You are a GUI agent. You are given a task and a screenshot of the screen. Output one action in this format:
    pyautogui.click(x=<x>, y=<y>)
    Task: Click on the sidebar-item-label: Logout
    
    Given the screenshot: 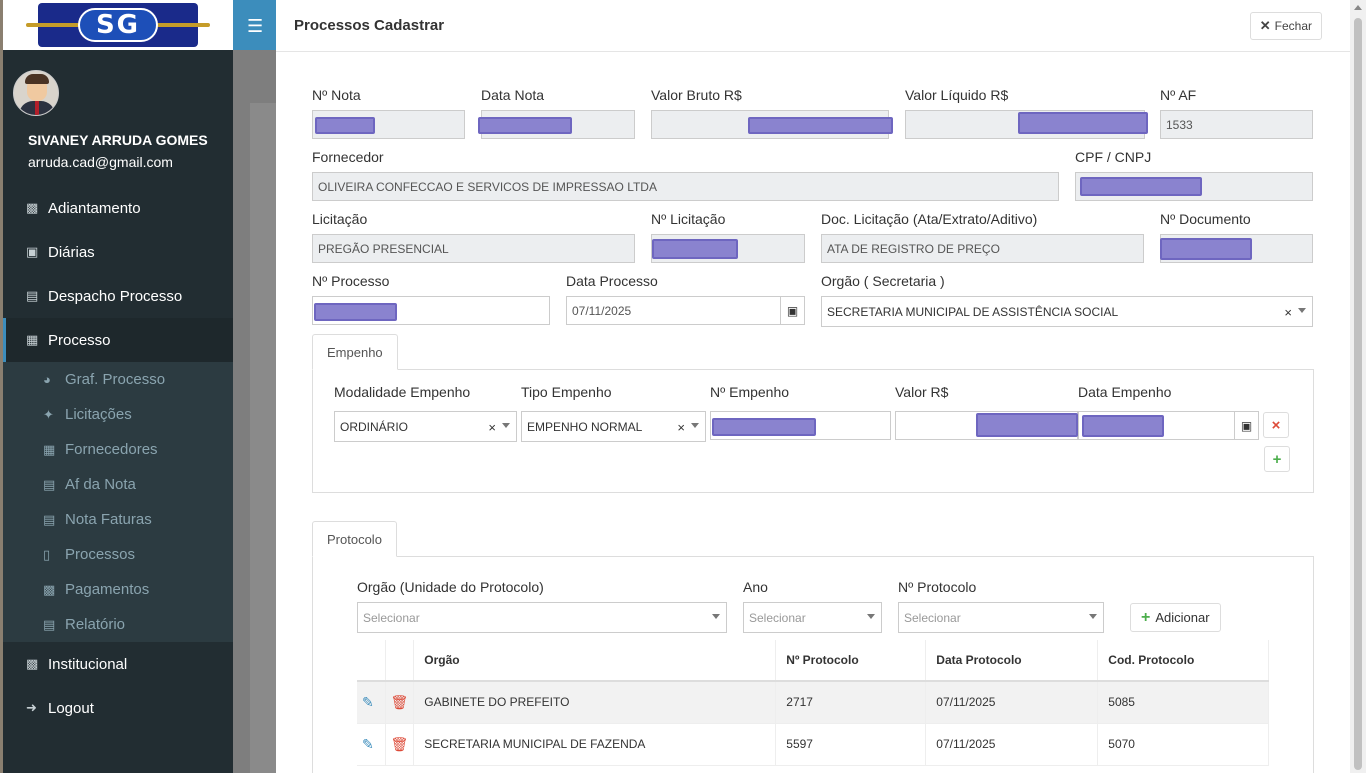 What is the action you would take?
    pyautogui.click(x=71, y=708)
    